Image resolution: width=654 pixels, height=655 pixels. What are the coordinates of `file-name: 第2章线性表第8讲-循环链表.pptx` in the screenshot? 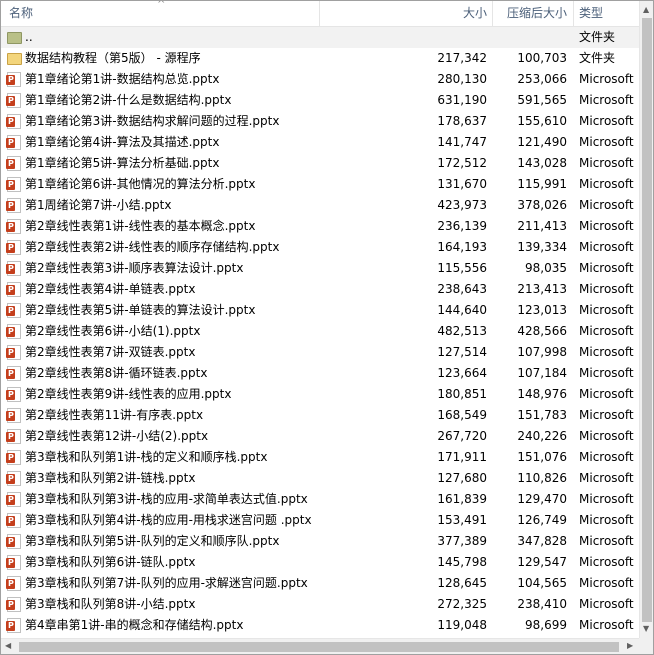 It's located at (116, 373).